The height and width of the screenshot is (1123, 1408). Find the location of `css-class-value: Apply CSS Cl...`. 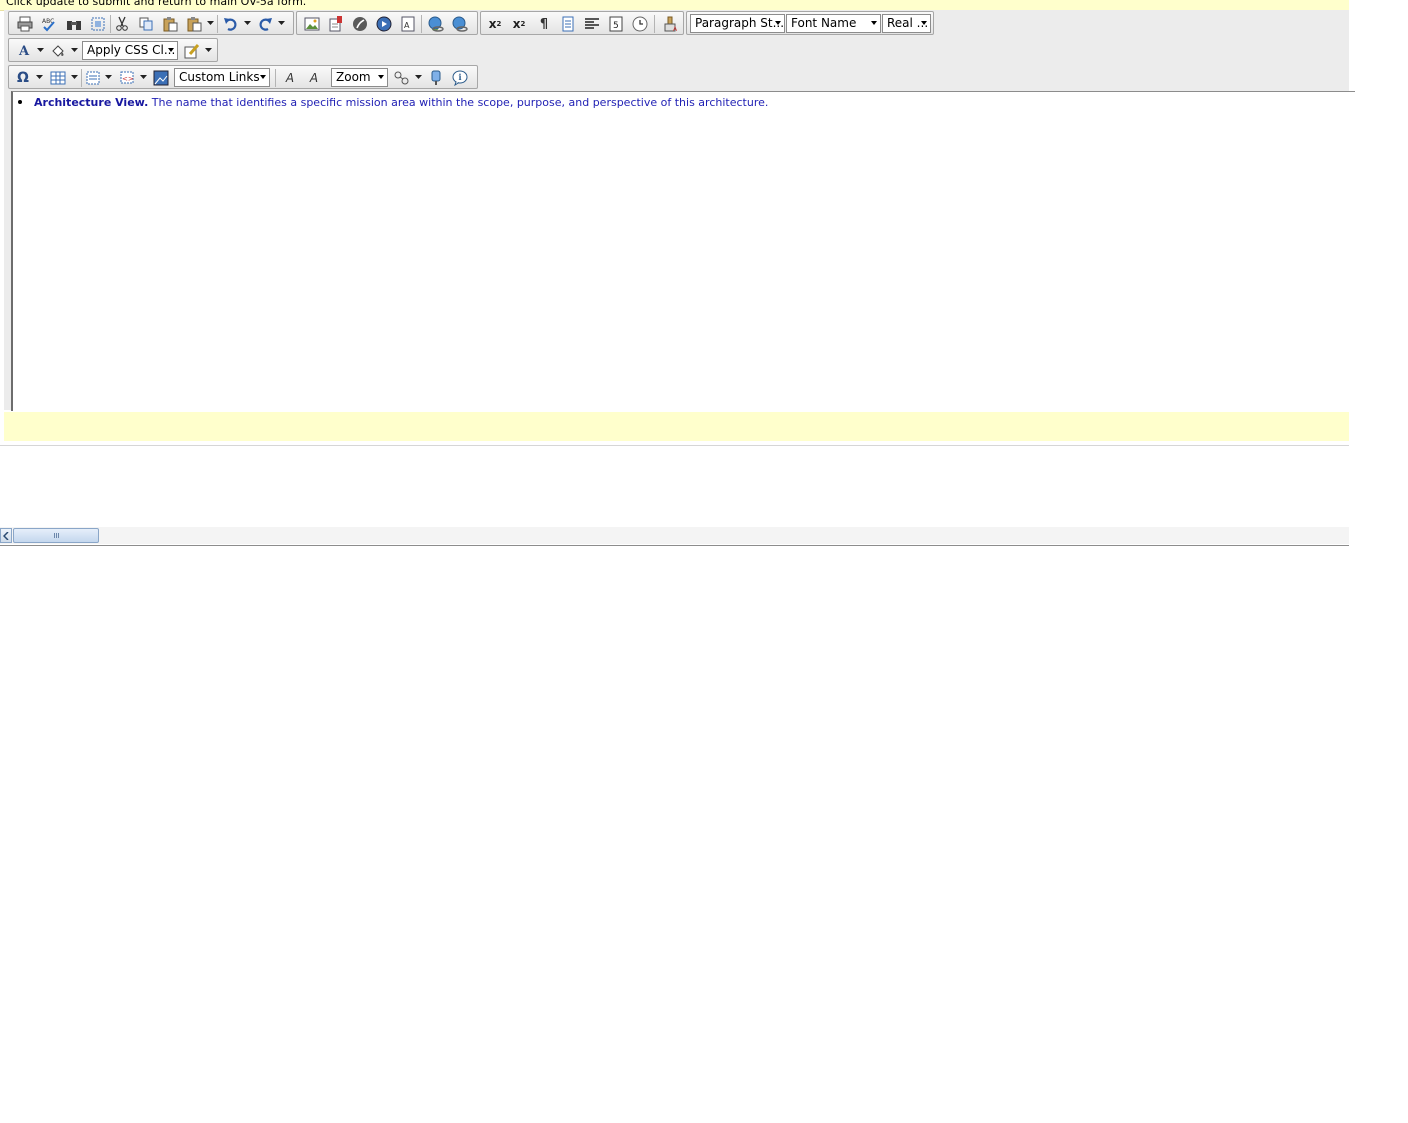

css-class-value: Apply CSS Cl... is located at coordinates (131, 50).